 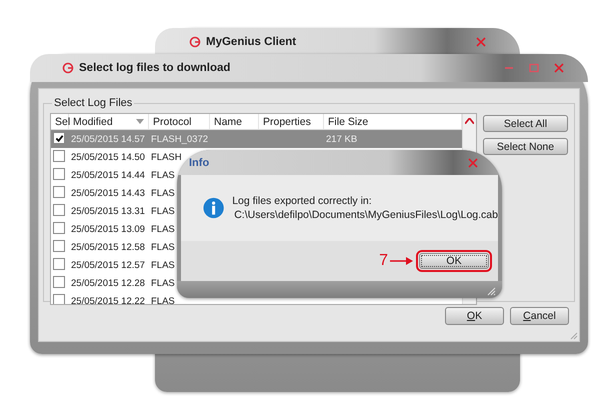 What do you see at coordinates (154, 68) in the screenshot?
I see `window-title: Select log files to download` at bounding box center [154, 68].